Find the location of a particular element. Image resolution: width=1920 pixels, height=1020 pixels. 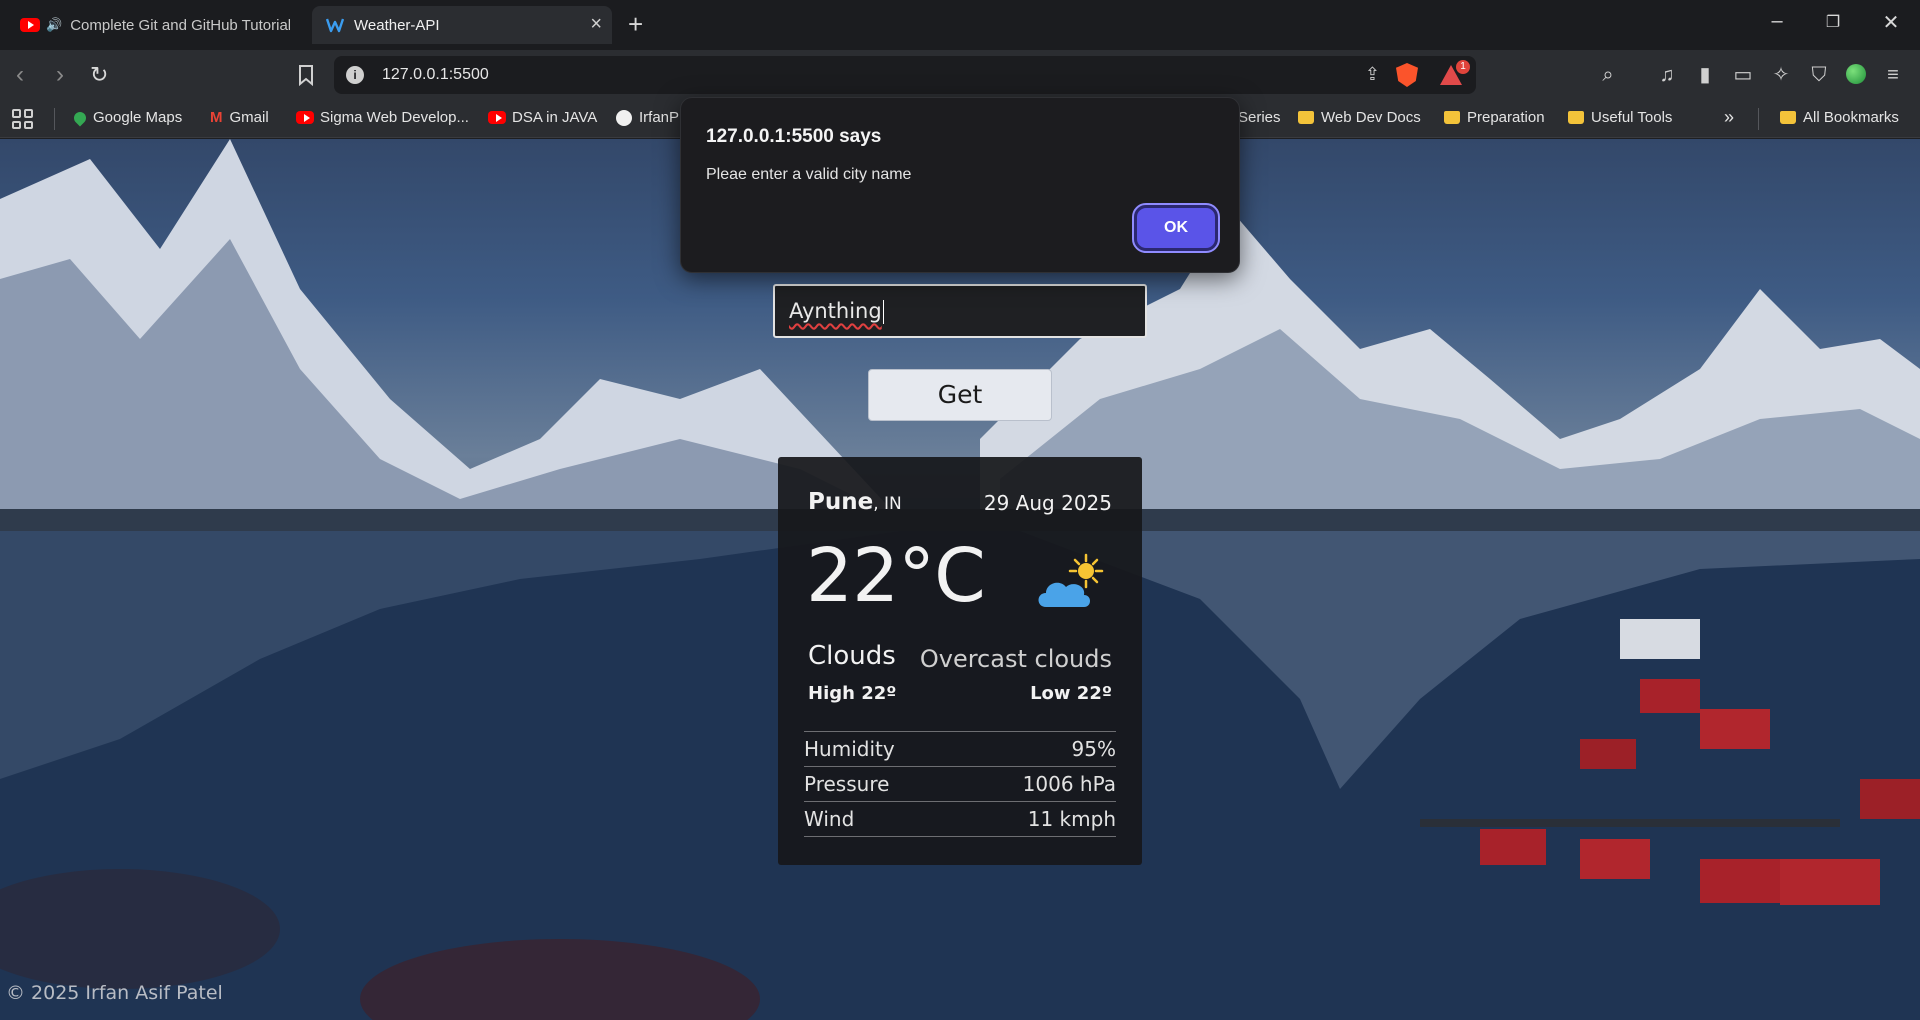

bookmark-label: Web Dev Docs is located at coordinates (1371, 117).